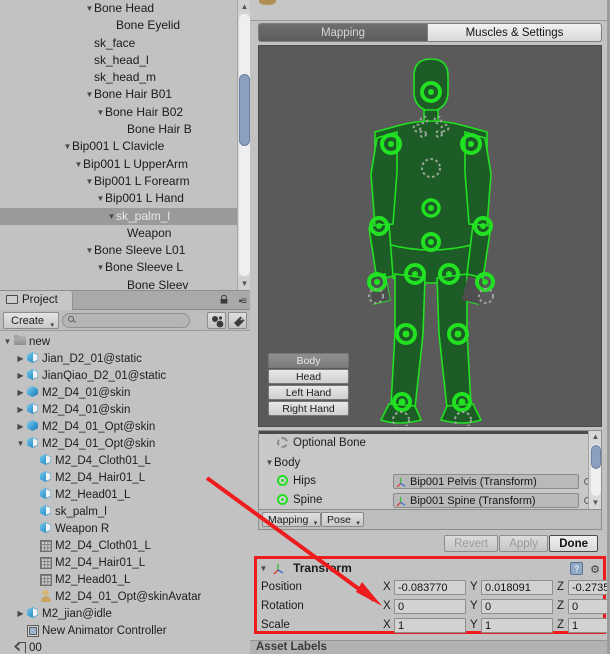 Image resolution: width=610 pixels, height=654 pixels. I want to click on hierarchy-item-4: ▼sk_head_m, so click(125, 77).